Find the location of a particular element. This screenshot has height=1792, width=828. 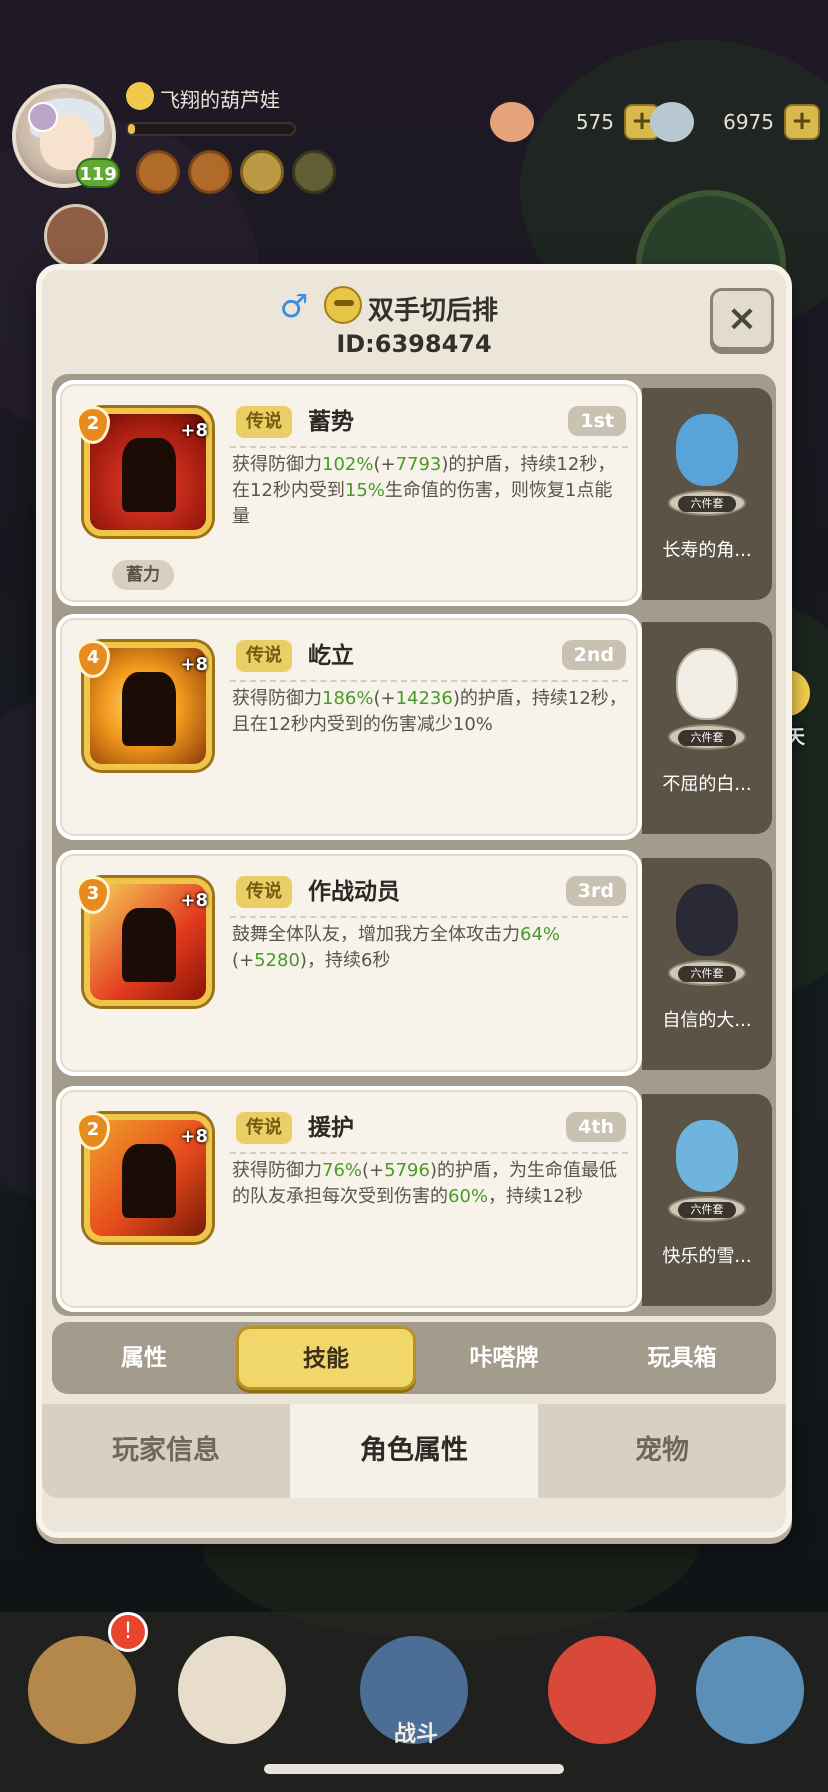

currency-shells: 575 + is located at coordinates (575, 122).